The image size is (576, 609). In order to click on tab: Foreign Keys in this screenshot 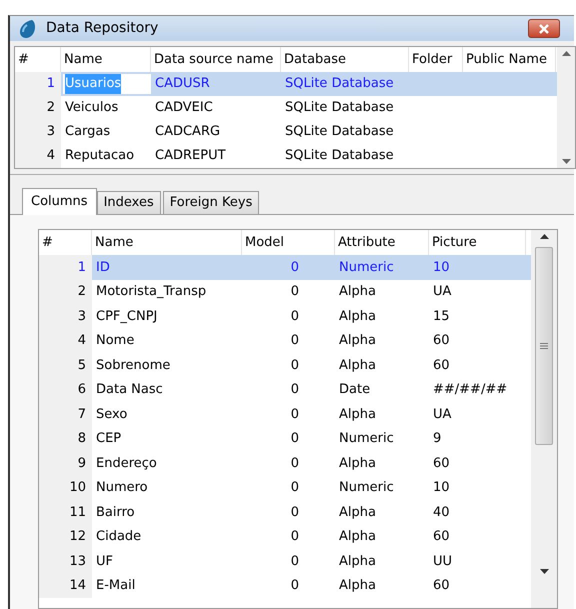, I will do `click(211, 202)`.